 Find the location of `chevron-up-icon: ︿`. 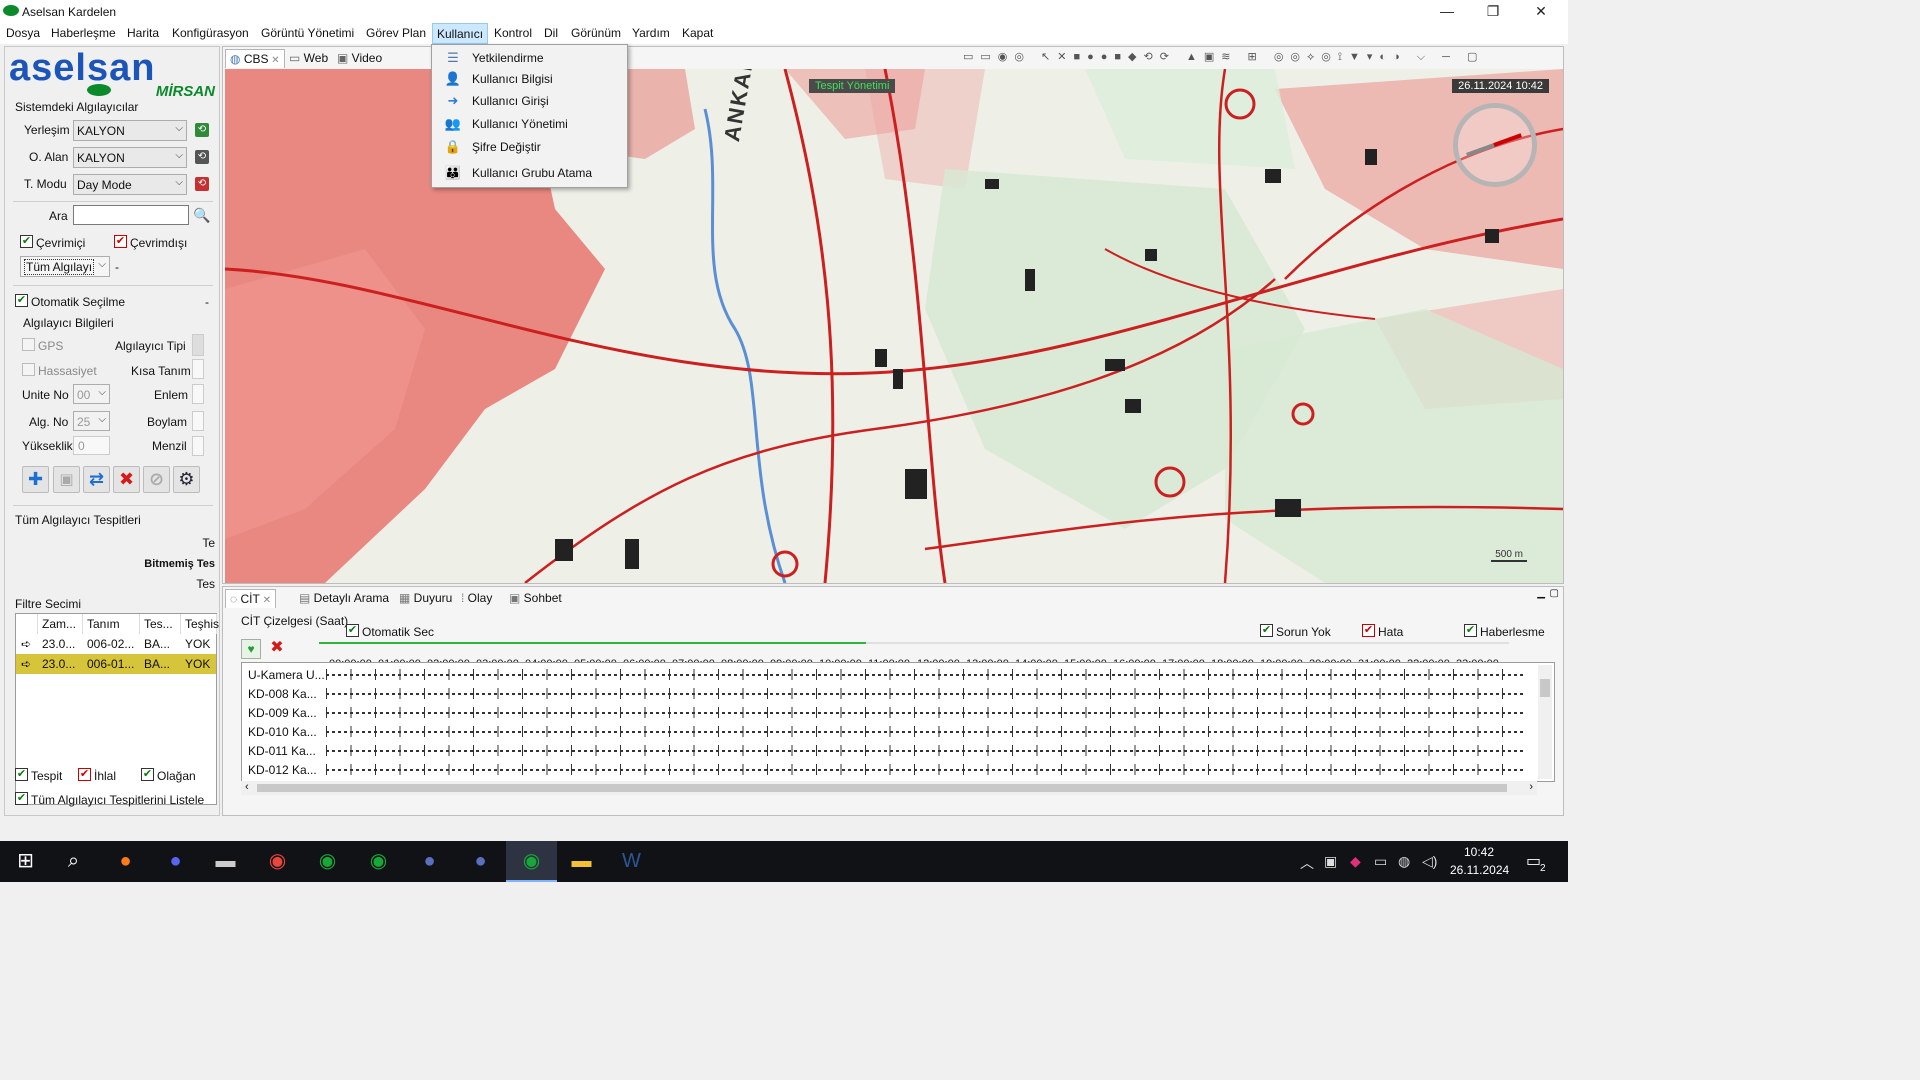

chevron-up-icon: ︿ is located at coordinates (1307, 863).